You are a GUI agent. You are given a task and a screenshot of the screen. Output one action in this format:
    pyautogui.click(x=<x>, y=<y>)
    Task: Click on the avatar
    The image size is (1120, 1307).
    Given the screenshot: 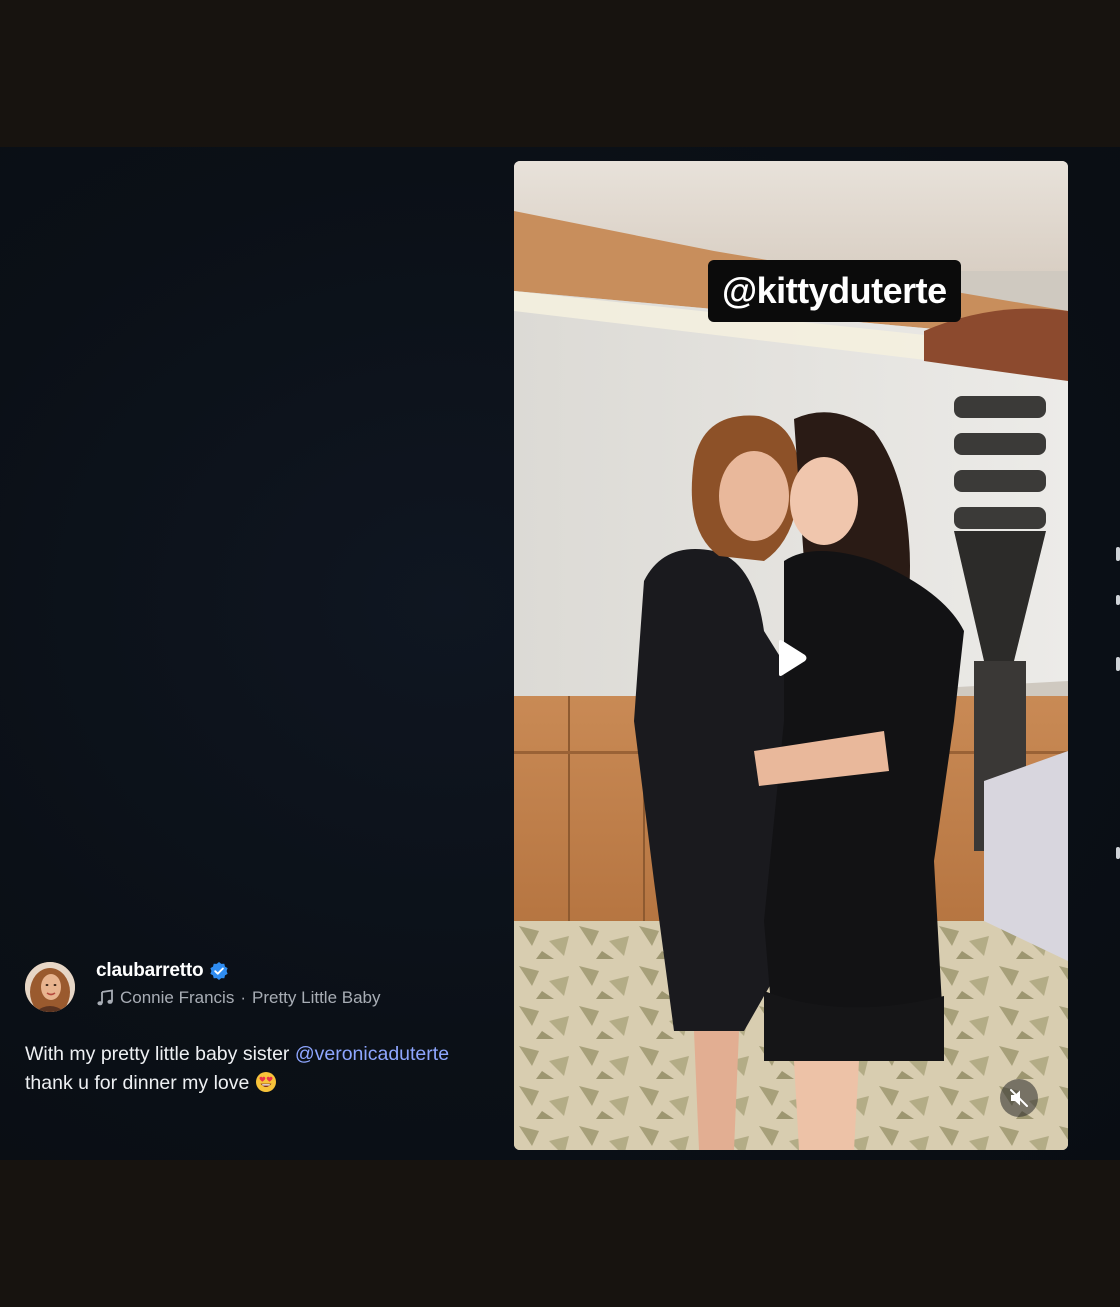 What is the action you would take?
    pyautogui.click(x=50, y=987)
    